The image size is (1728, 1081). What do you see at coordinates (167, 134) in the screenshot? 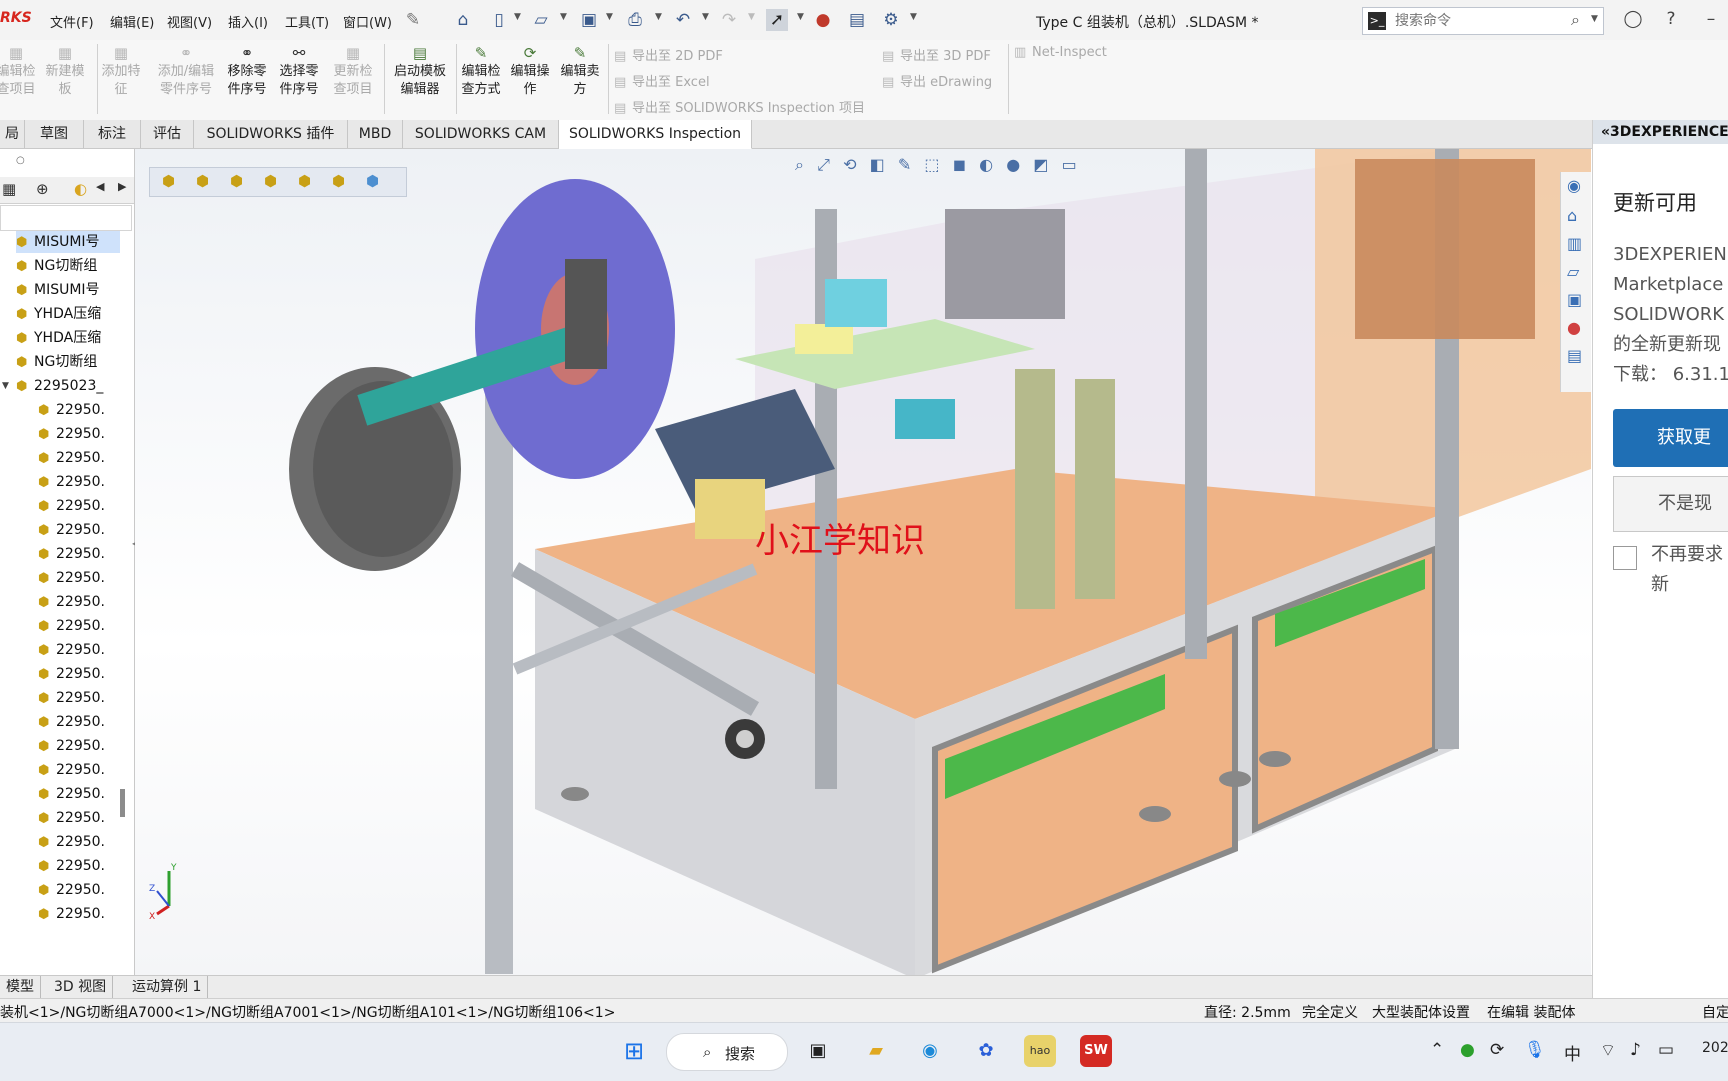
I see `tab-evaluate: 评估` at bounding box center [167, 134].